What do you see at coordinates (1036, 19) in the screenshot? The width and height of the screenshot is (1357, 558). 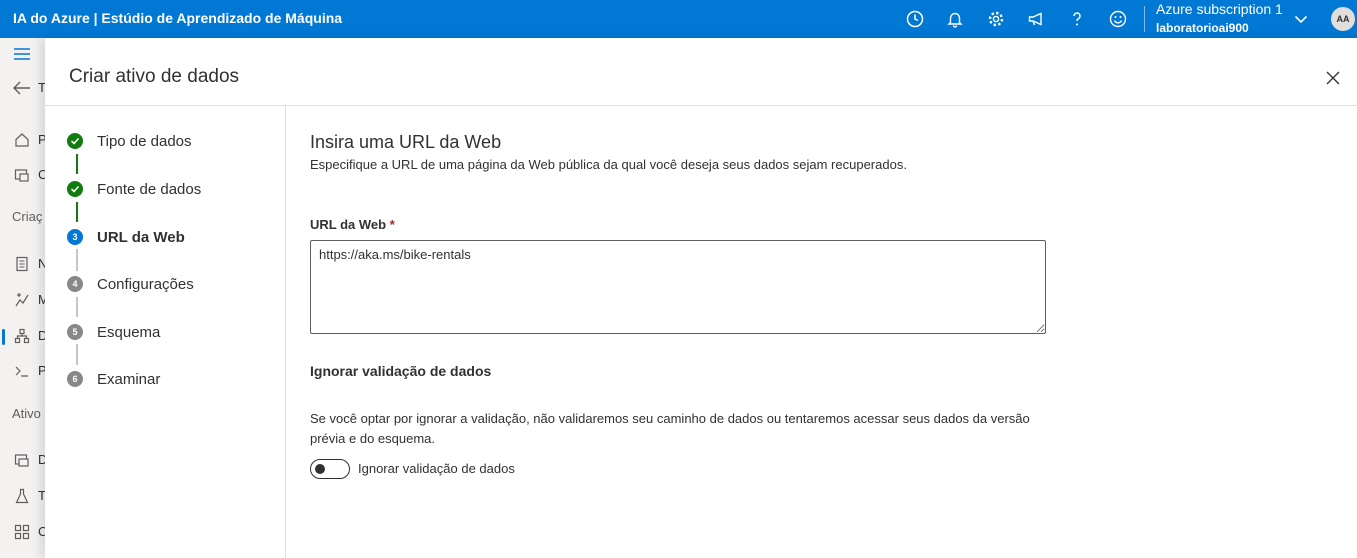 I see `megaphone-icon` at bounding box center [1036, 19].